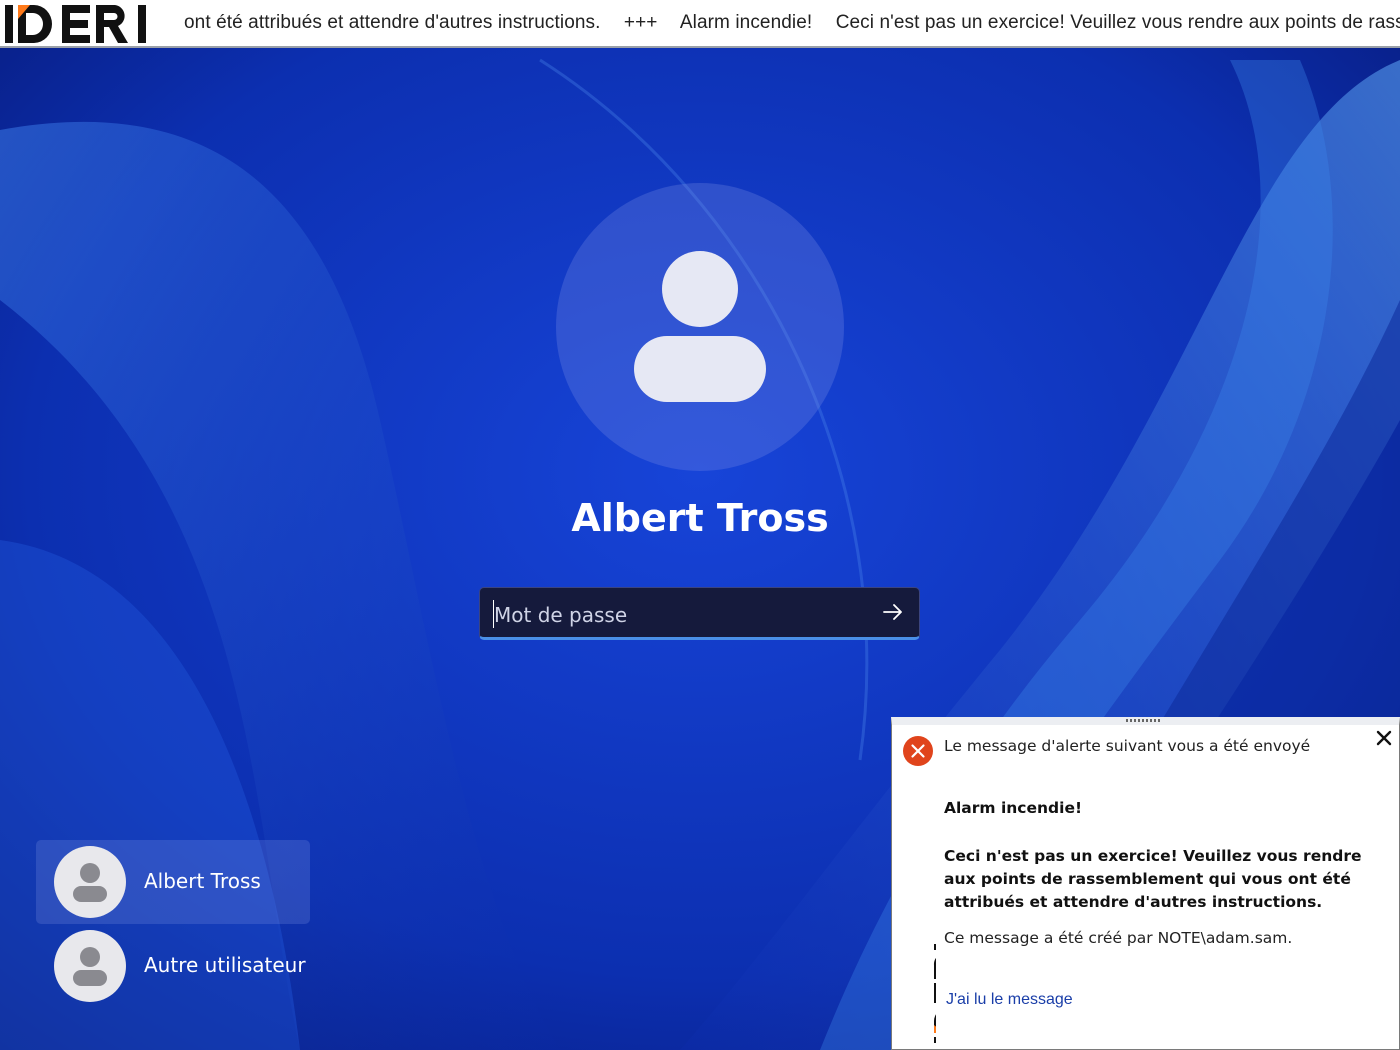  I want to click on ideri-logo-vertical, so click(934, 993).